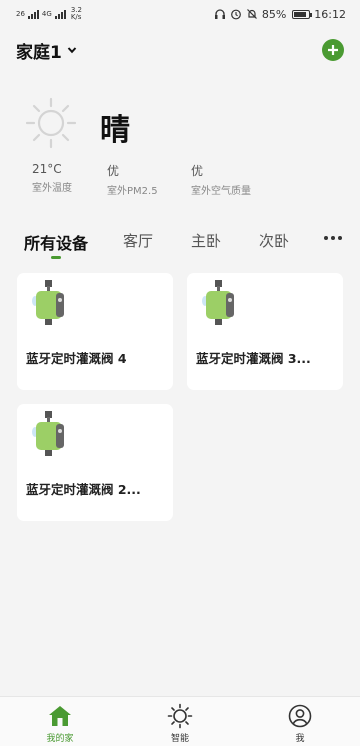 The height and width of the screenshot is (746, 360). Describe the element at coordinates (300, 739) in the screenshot. I see `nav-label: 我` at that location.